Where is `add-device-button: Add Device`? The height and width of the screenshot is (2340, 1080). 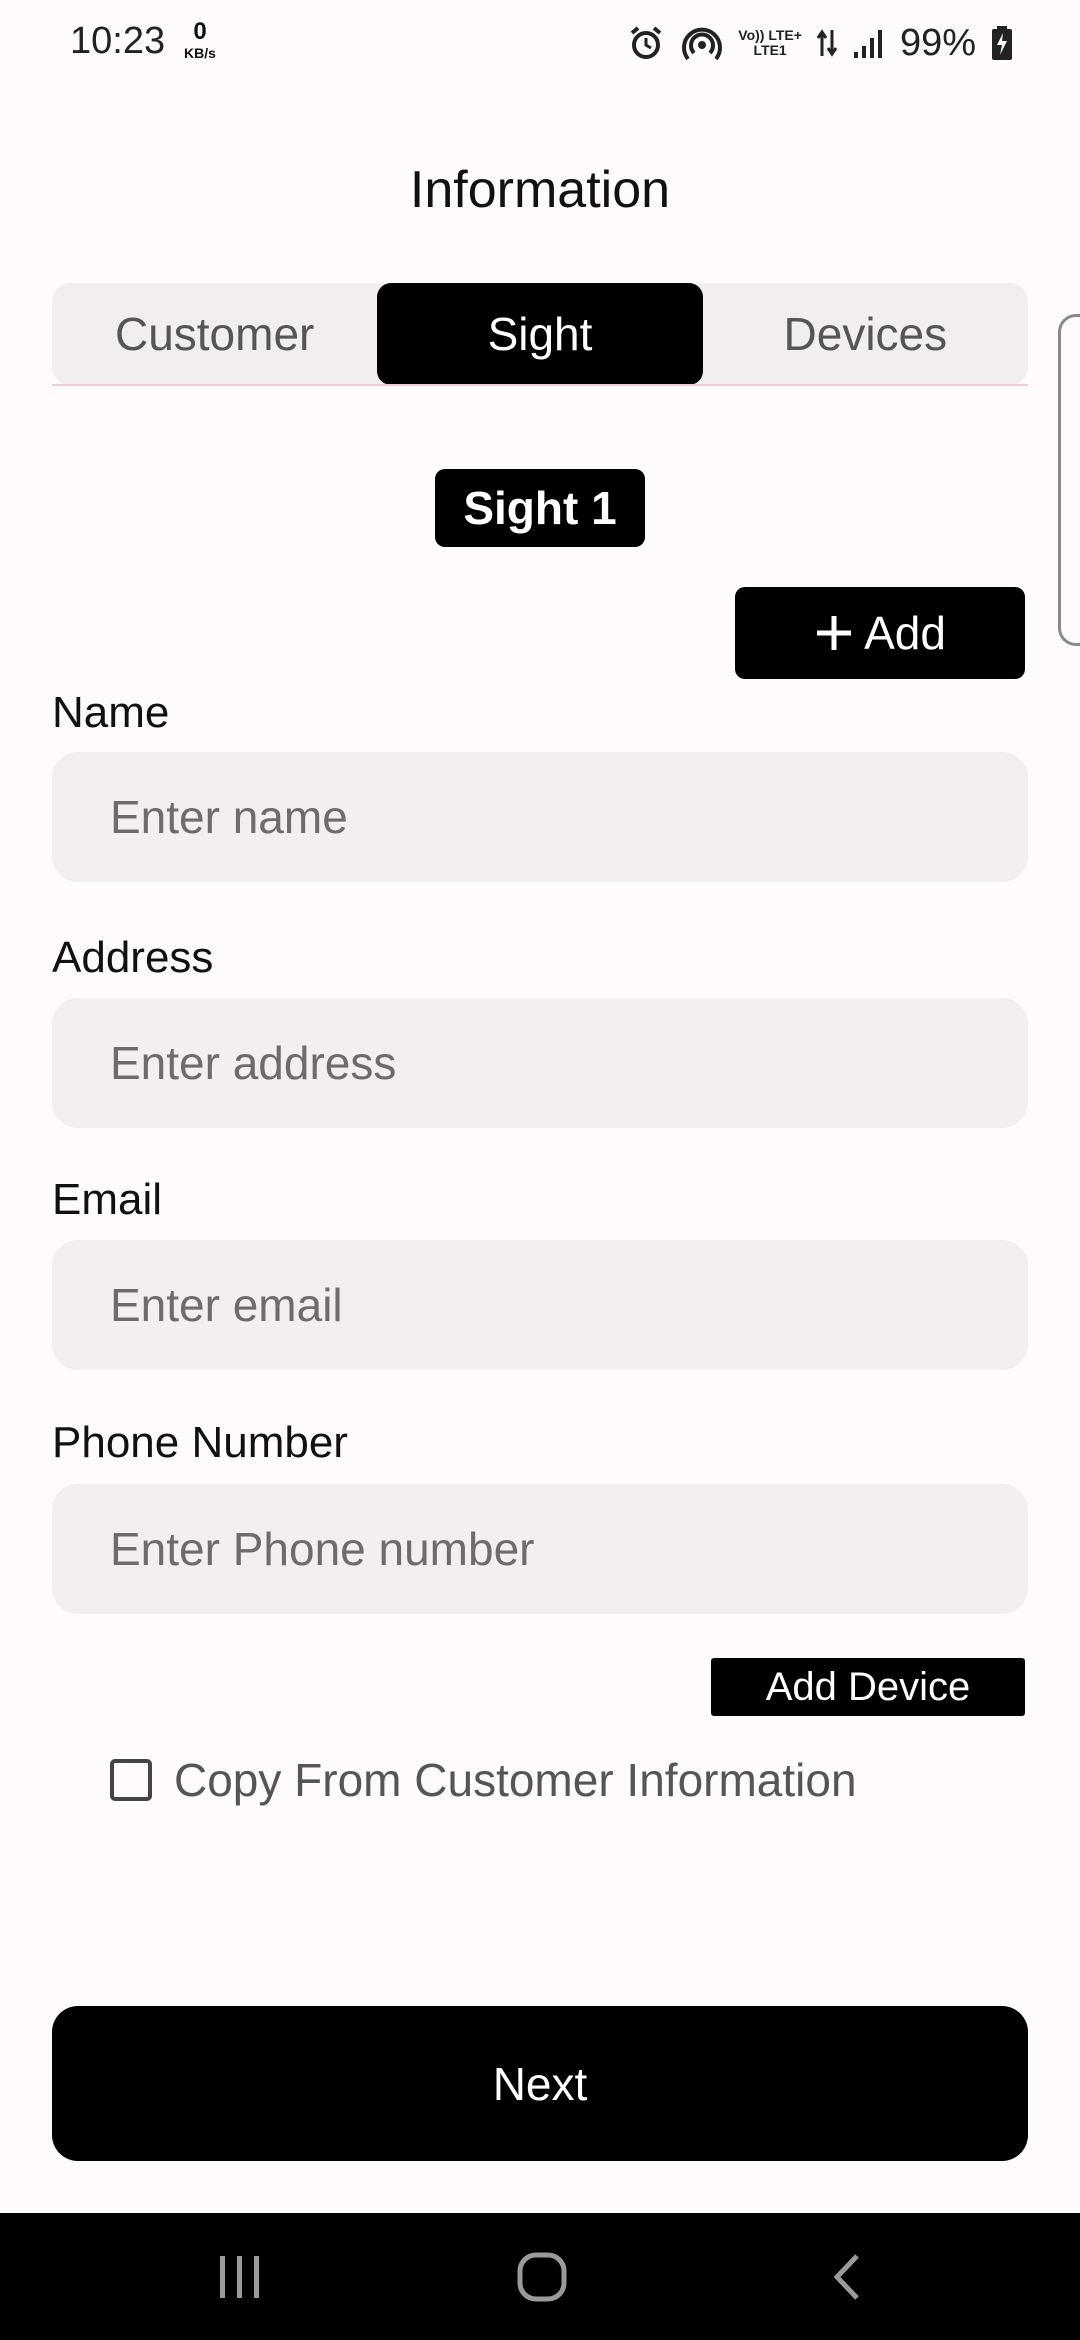 add-device-button: Add Device is located at coordinates (868, 1687).